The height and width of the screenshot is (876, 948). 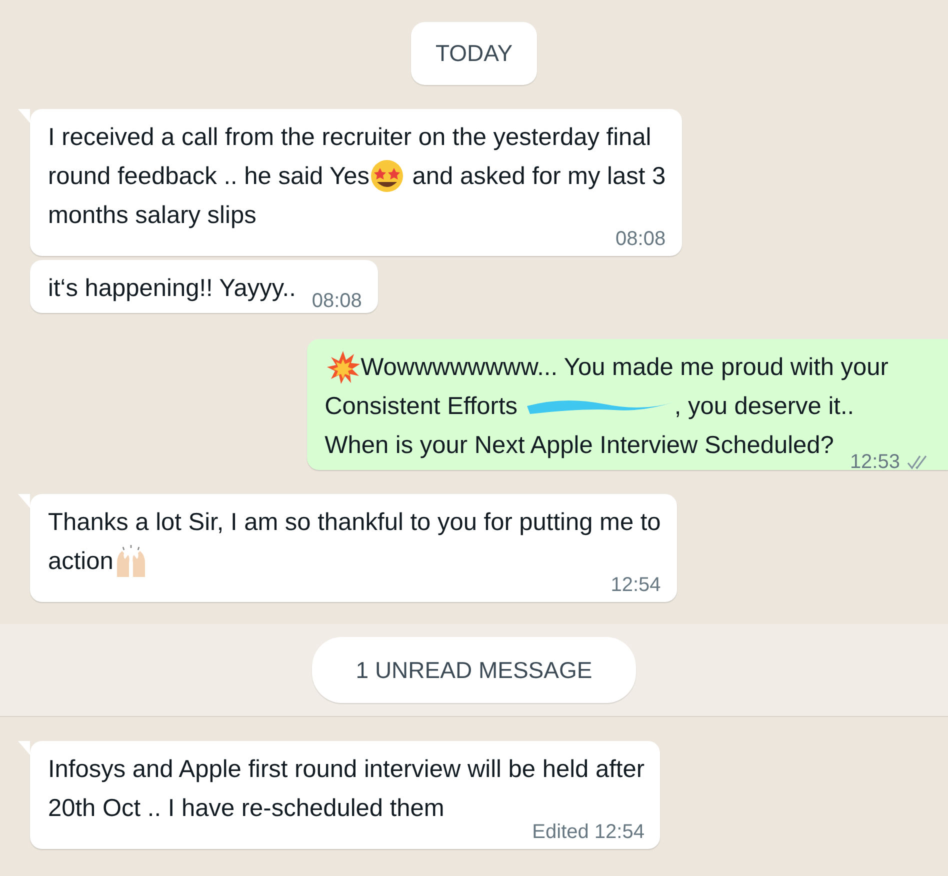 I want to click on message-text: When is your Next Apple Interview Scheduled?, so click(x=579, y=445).